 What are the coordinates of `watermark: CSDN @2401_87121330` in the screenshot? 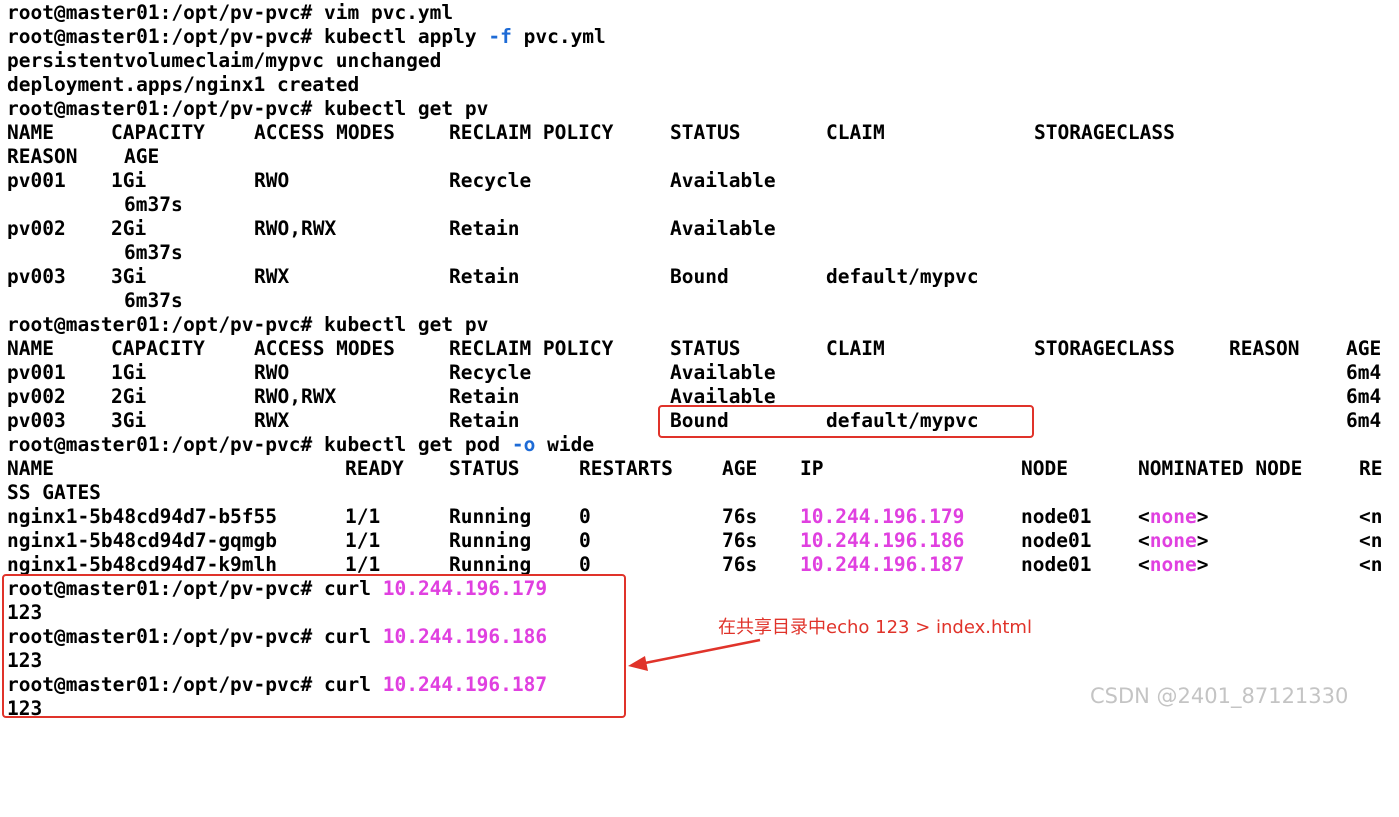 It's located at (1219, 696).